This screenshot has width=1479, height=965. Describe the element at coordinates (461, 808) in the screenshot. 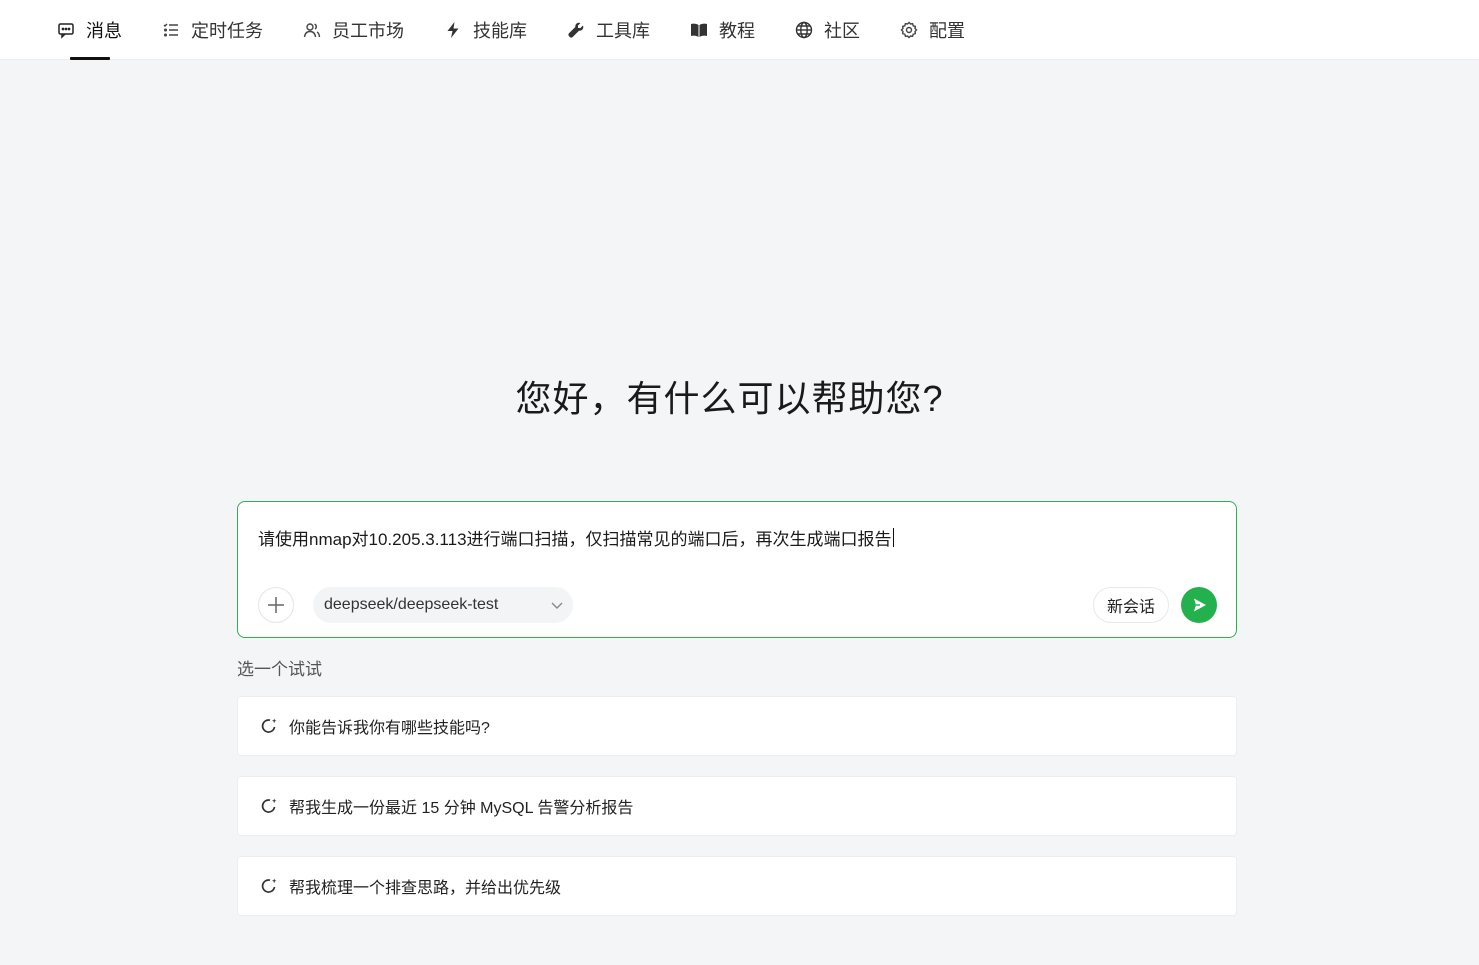

I see `suggestion-label: 帮我生成一份最近 15 分钟 MySQL 告警分析报告` at that location.